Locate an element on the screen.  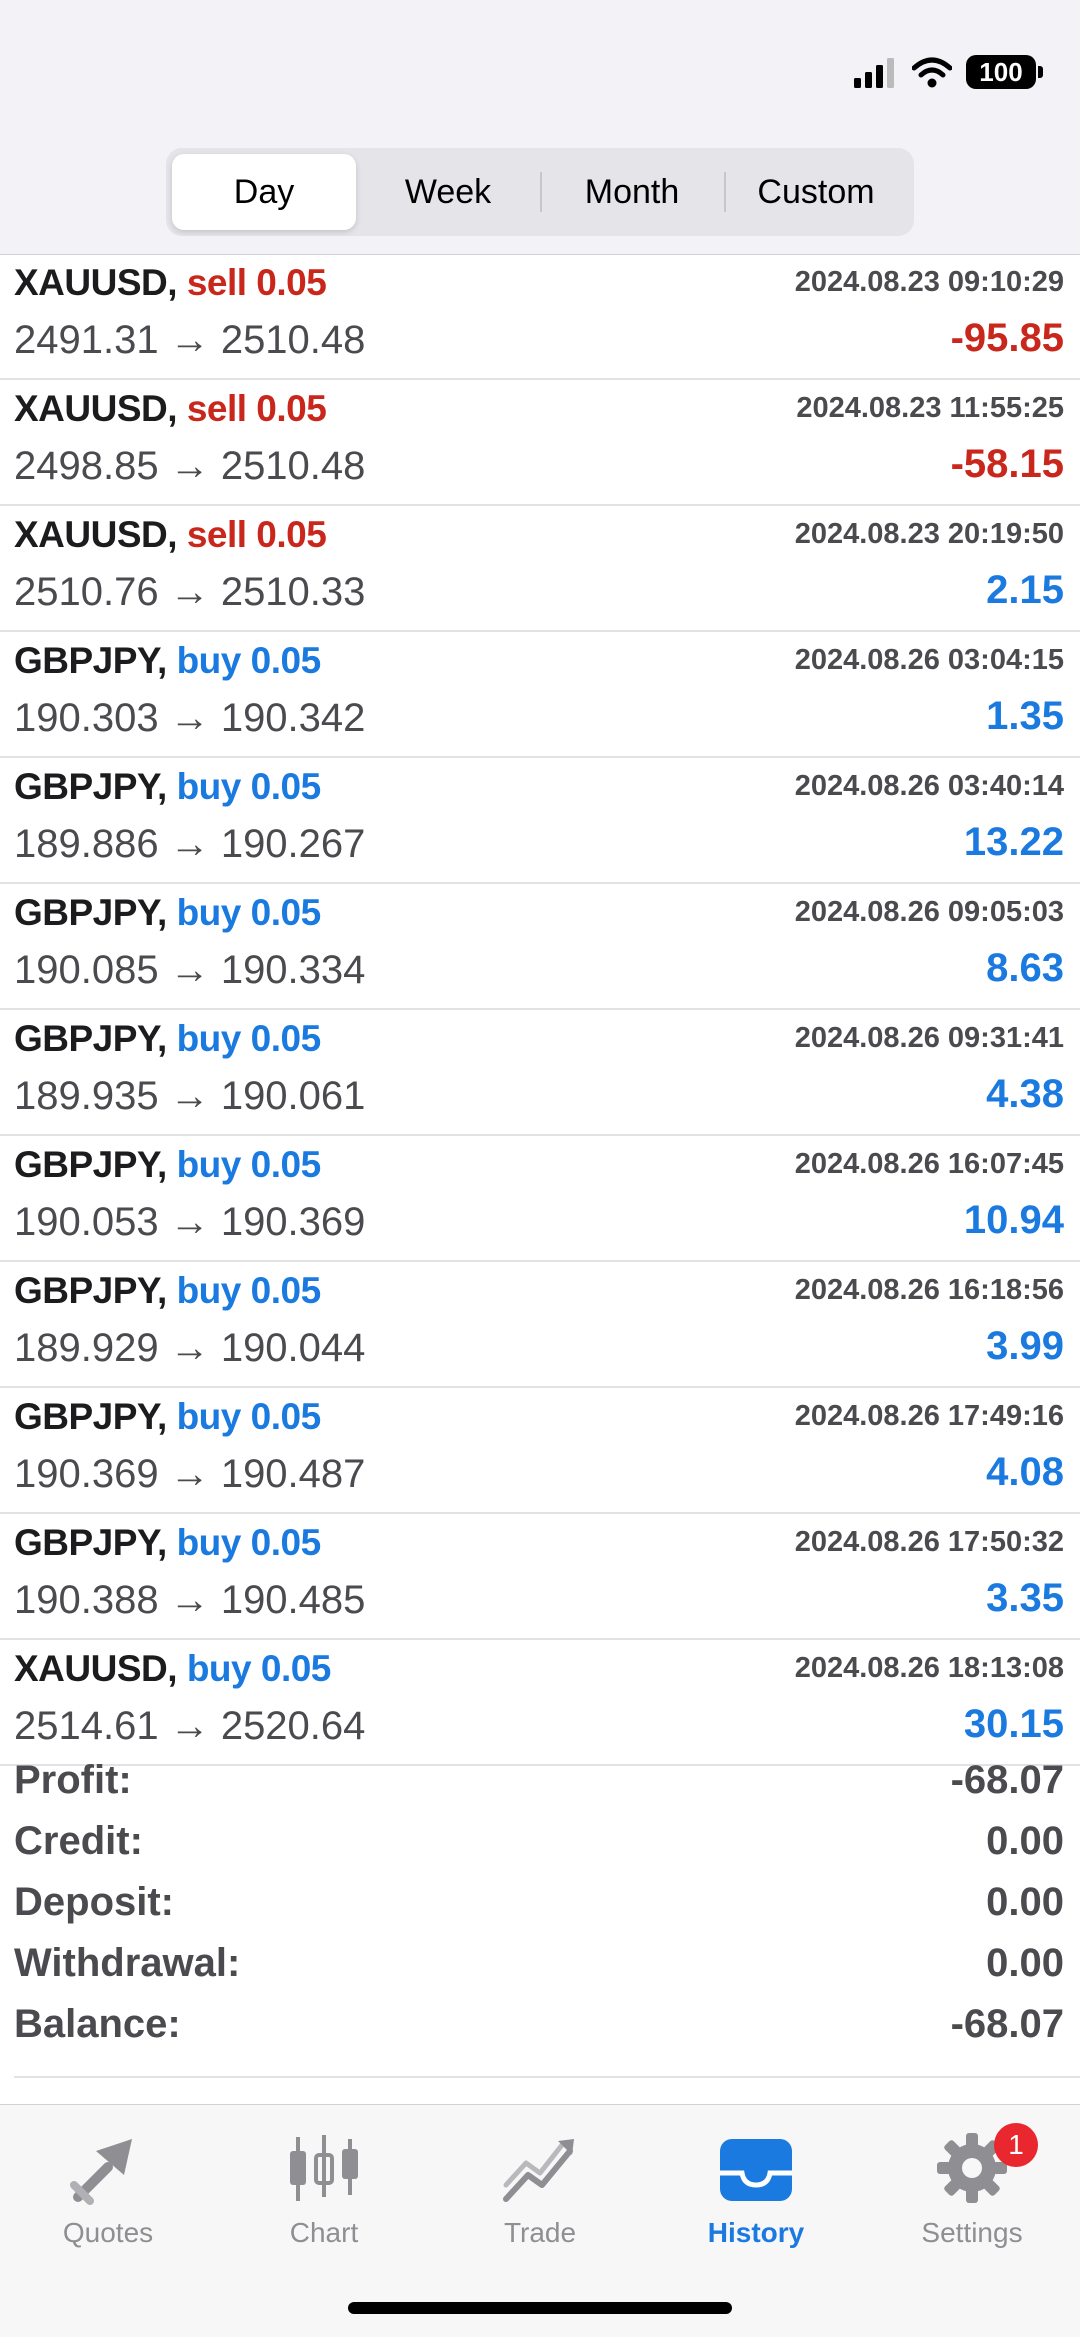
trade-icon is located at coordinates (538, 2170).